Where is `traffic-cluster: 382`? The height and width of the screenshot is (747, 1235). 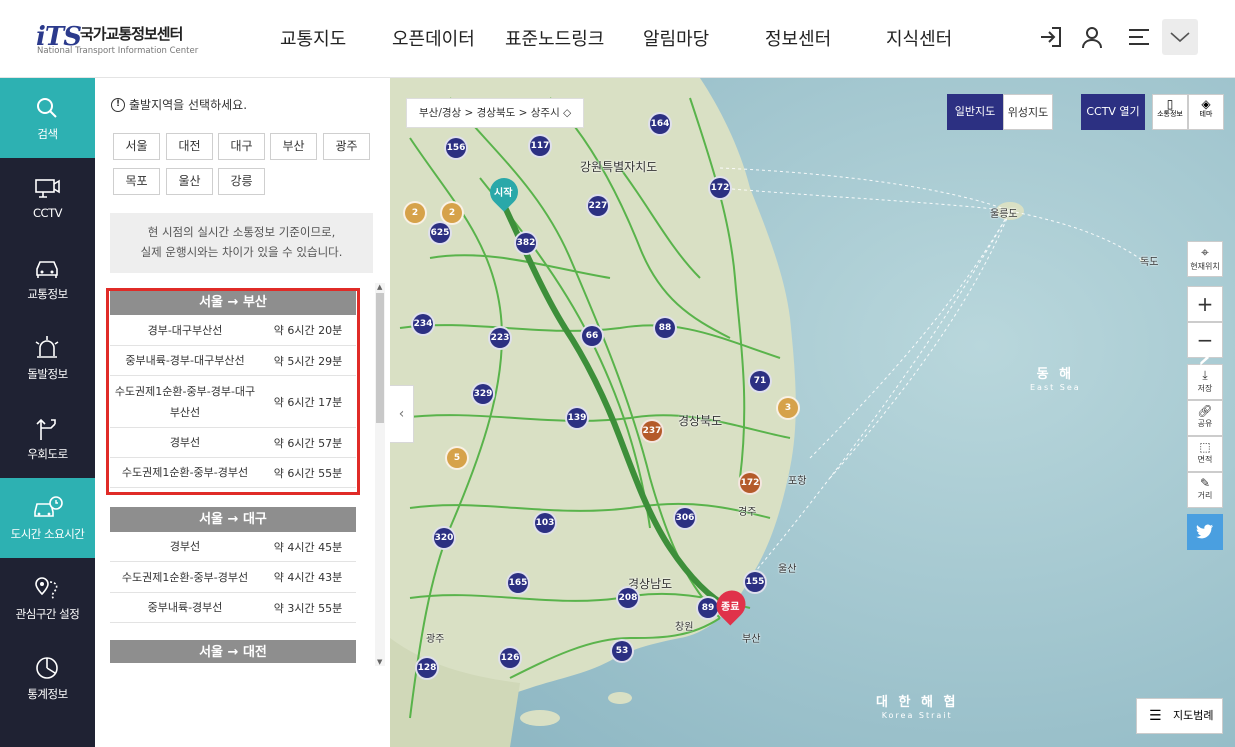 traffic-cluster: 382 is located at coordinates (526, 243).